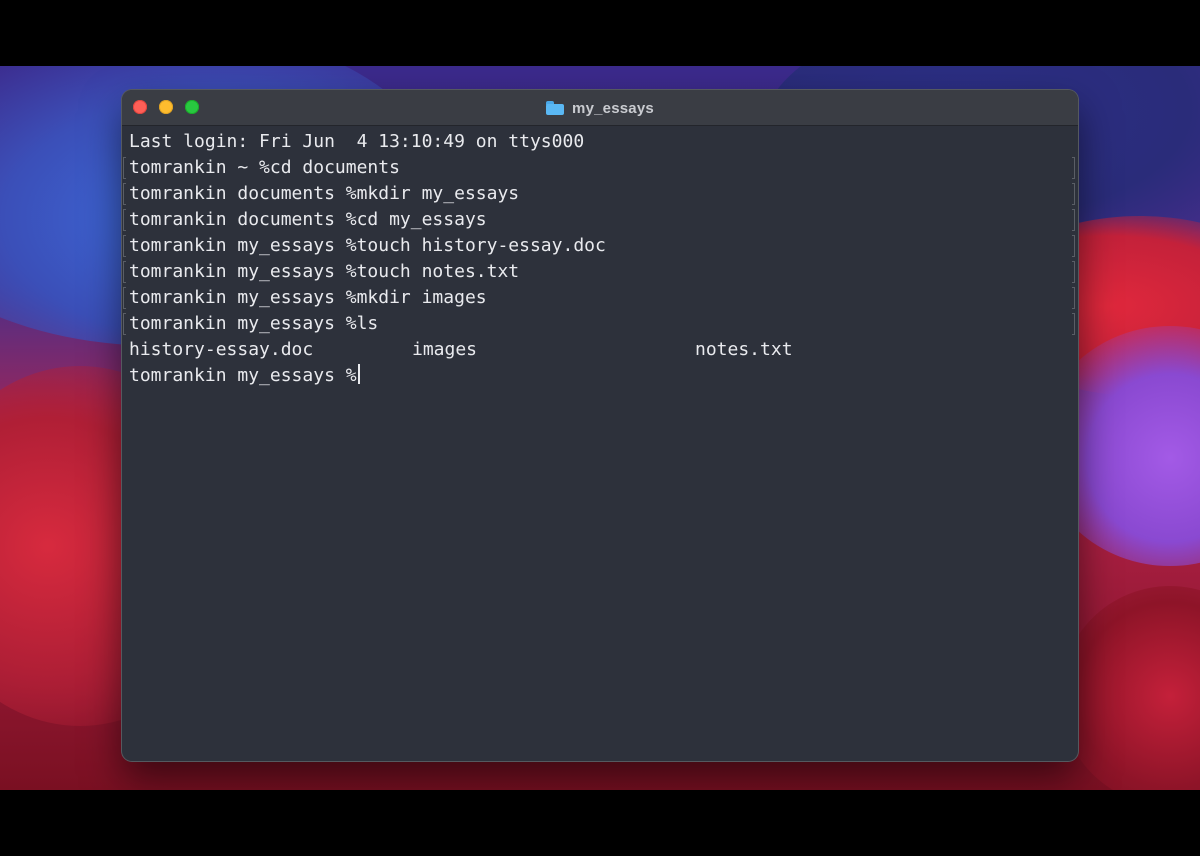  Describe the element at coordinates (744, 349) in the screenshot. I see `ls-output-item: notes.txt` at that location.